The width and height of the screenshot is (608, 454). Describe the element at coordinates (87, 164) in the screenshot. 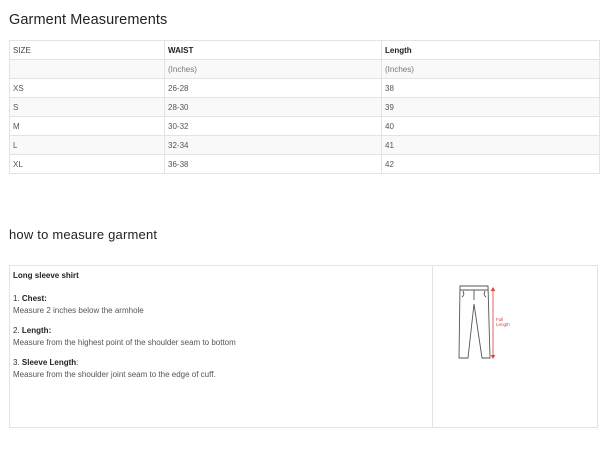

I see `cell-size: XL` at that location.